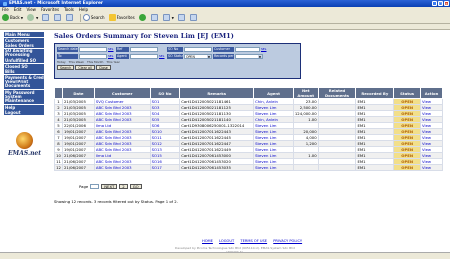 Image resolution: width=450 pixels, height=259 pixels. I want to click on records-per-page-select: ▼, so click(249, 56).